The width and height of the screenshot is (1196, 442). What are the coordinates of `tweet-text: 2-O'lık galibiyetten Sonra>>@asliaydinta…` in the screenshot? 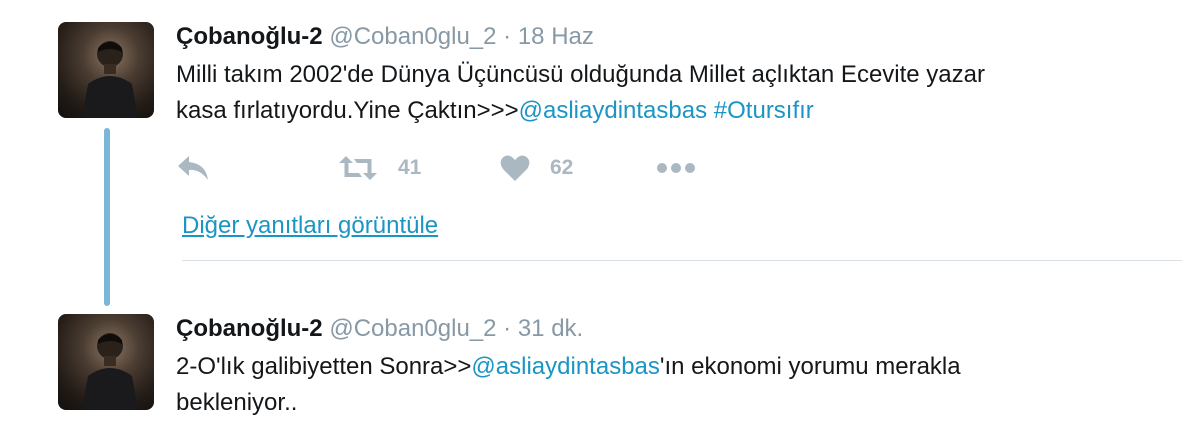 It's located at (666, 385).